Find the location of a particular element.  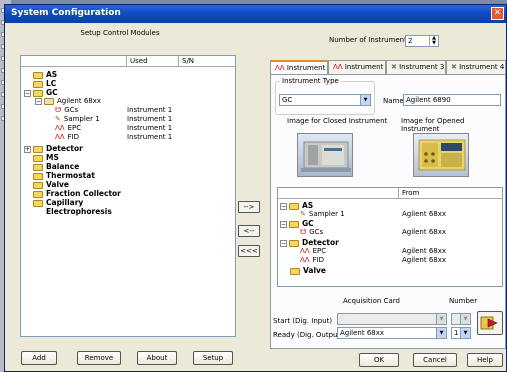

spinner-arrows-icon: ▲ ▼ is located at coordinates (433, 41).